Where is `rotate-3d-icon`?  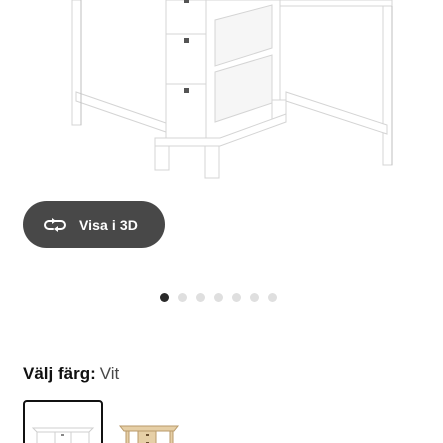 rotate-3d-icon is located at coordinates (55, 225).